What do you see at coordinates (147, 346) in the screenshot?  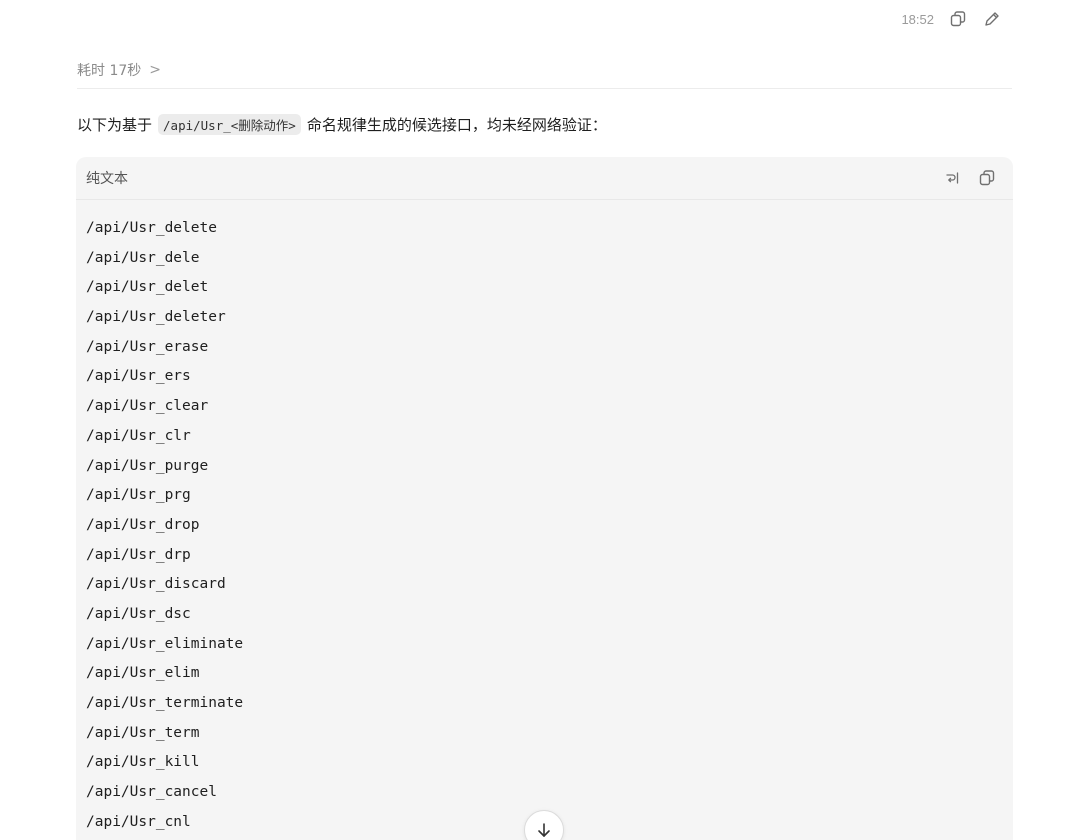 I see `code-line: /api/Usr_erase` at bounding box center [147, 346].